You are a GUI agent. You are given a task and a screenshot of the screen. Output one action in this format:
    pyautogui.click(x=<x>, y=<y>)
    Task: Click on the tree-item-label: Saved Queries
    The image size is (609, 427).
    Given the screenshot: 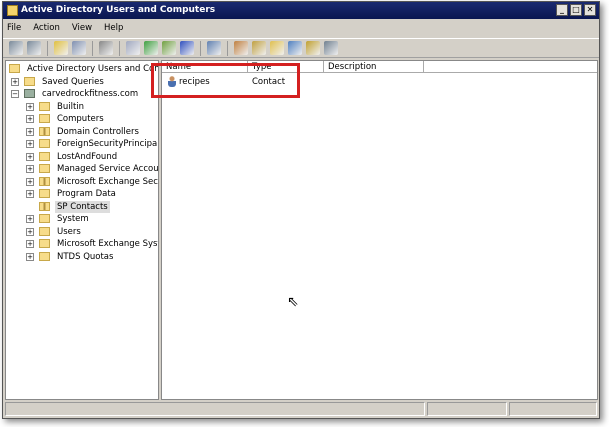 What is the action you would take?
    pyautogui.click(x=73, y=81)
    